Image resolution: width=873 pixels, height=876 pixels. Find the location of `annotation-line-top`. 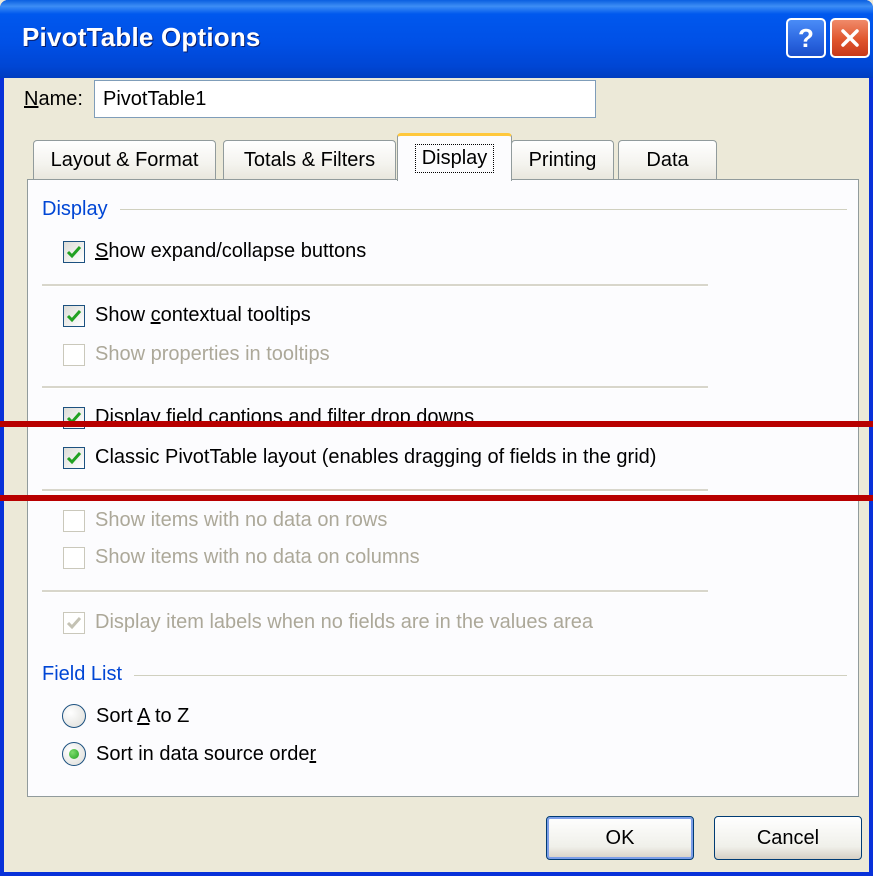

annotation-line-top is located at coordinates (436, 424).